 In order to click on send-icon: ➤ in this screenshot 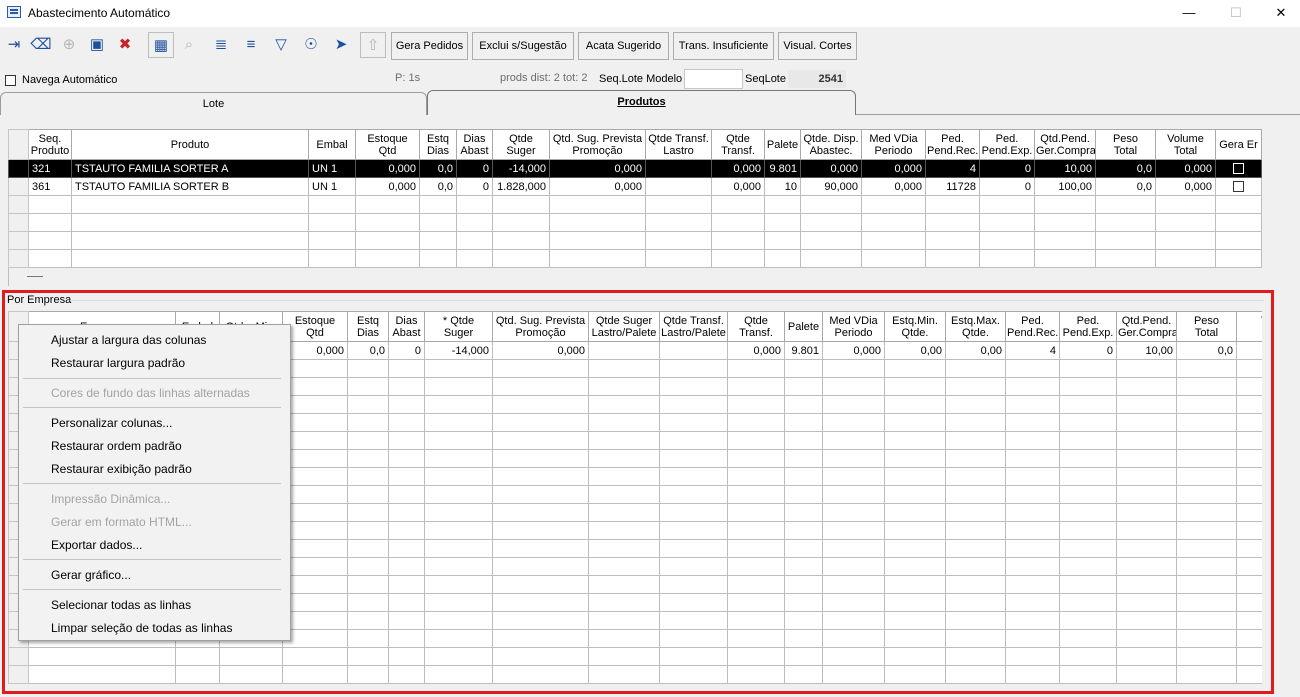, I will do `click(341, 45)`.